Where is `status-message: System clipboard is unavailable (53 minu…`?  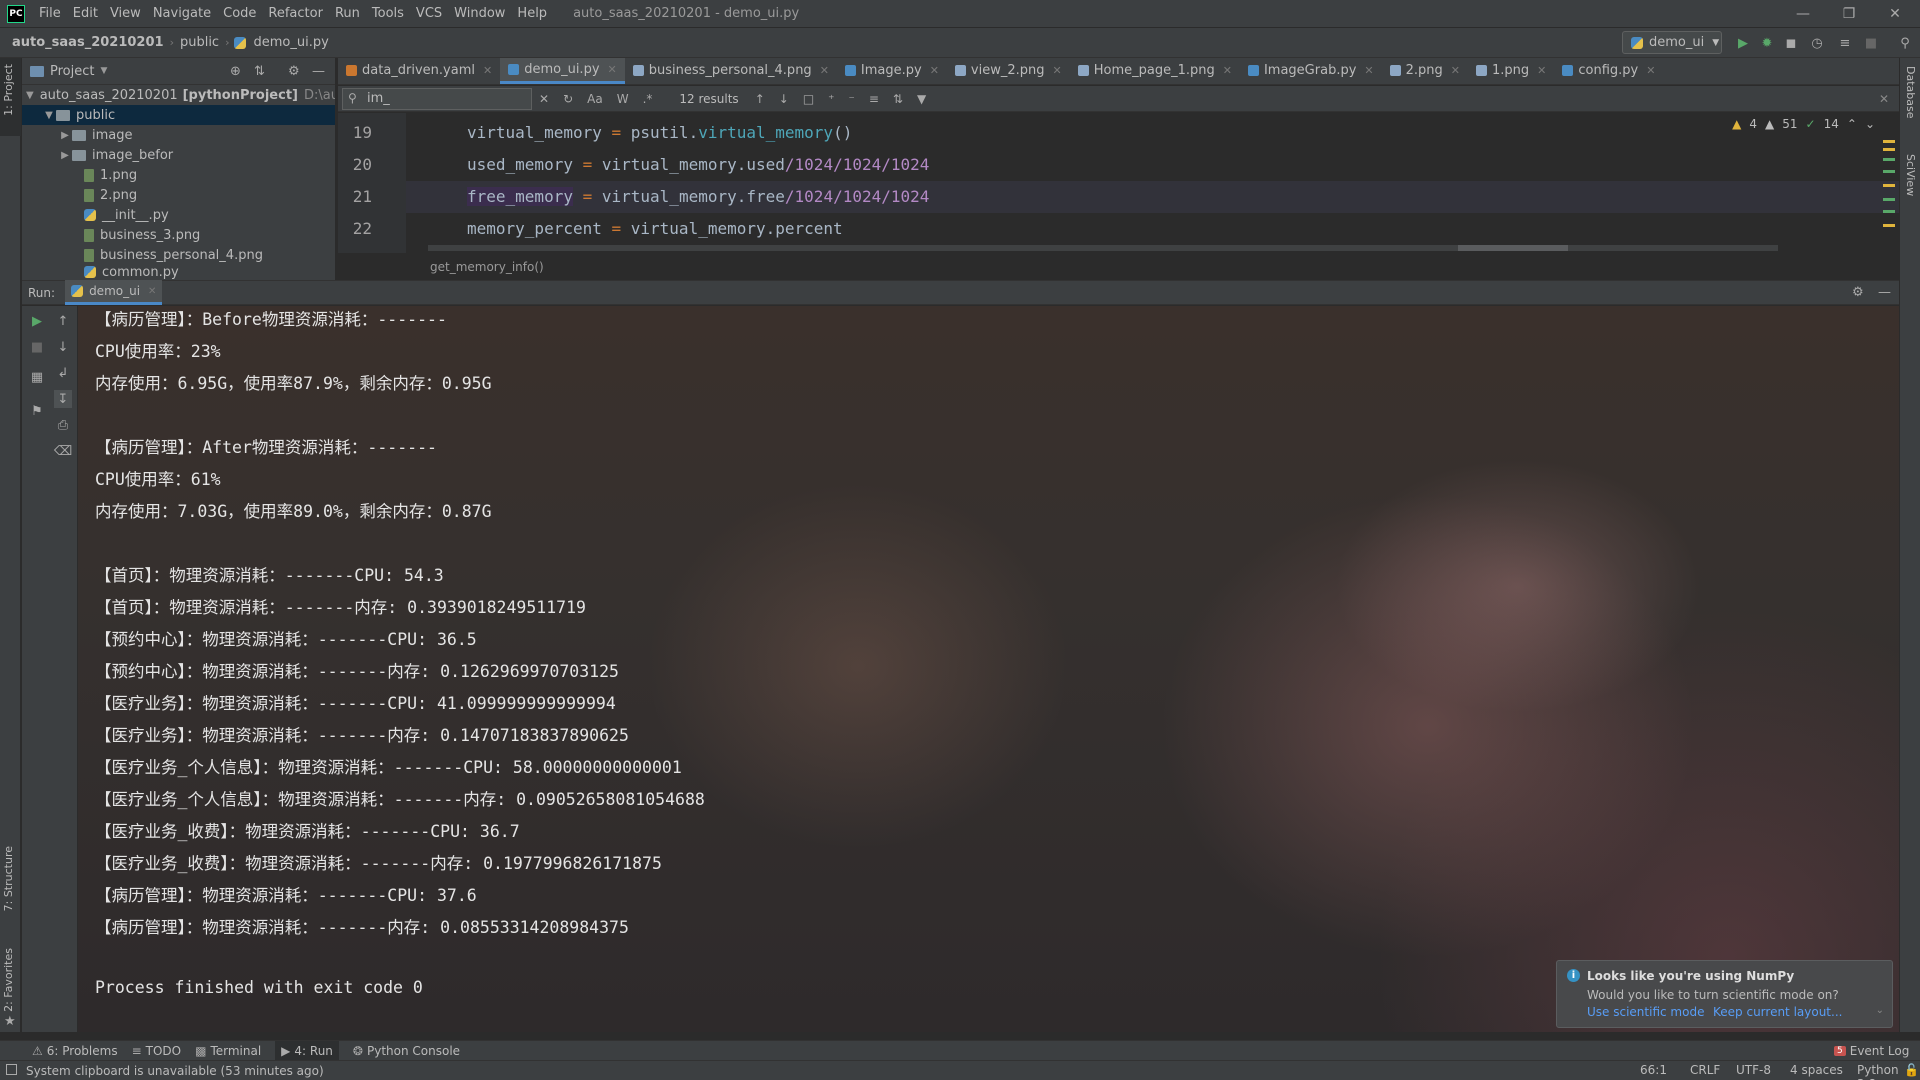 status-message: System clipboard is unavailable (53 minu… is located at coordinates (175, 1071).